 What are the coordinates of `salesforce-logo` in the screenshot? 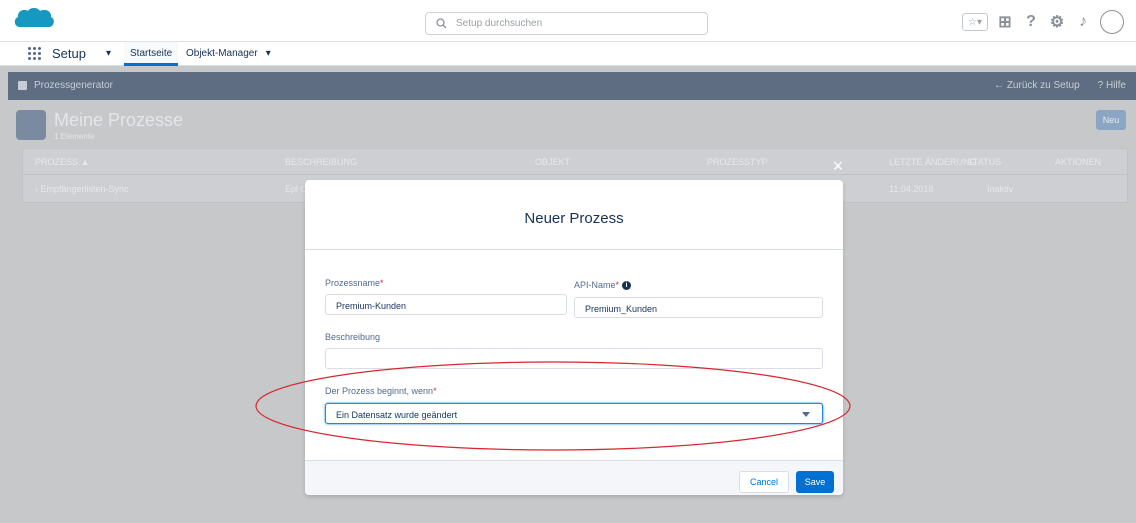 It's located at (34, 20).